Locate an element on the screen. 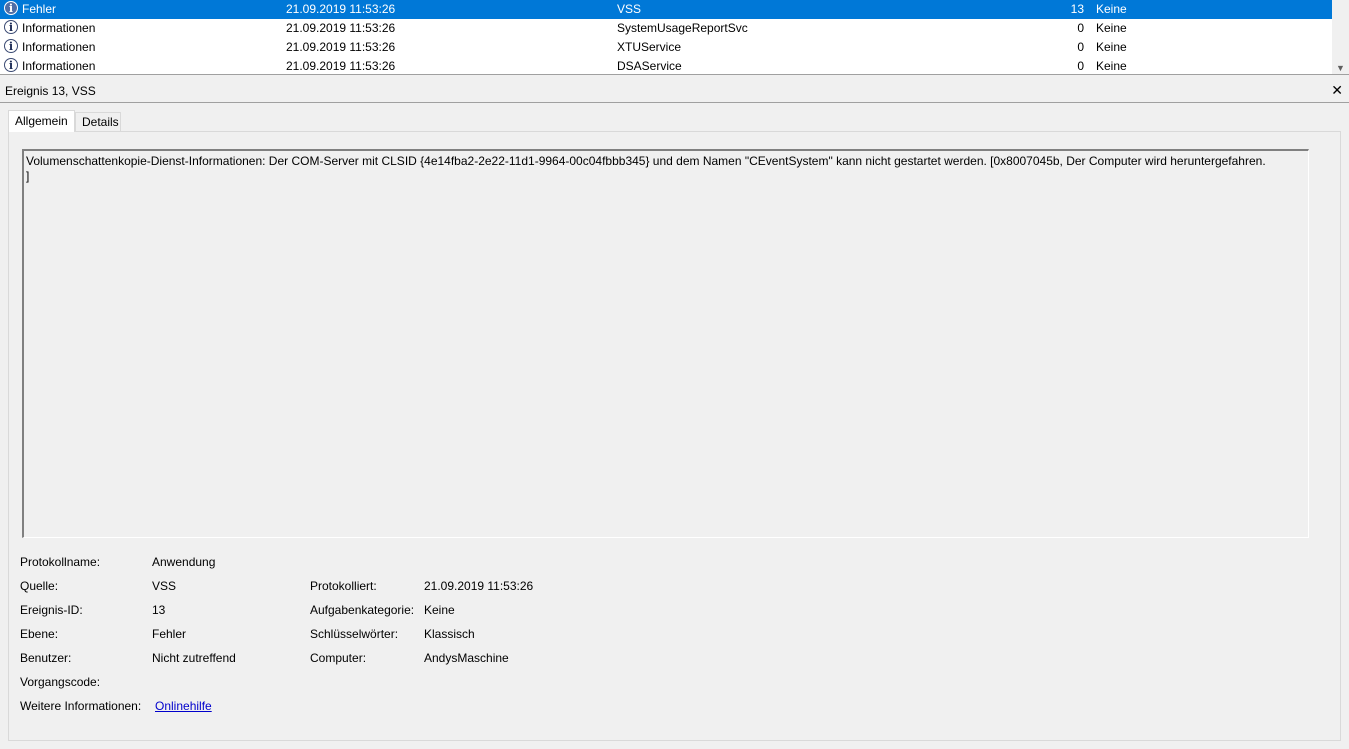 The height and width of the screenshot is (749, 1349). pane-splitter is located at coordinates (674, 74).